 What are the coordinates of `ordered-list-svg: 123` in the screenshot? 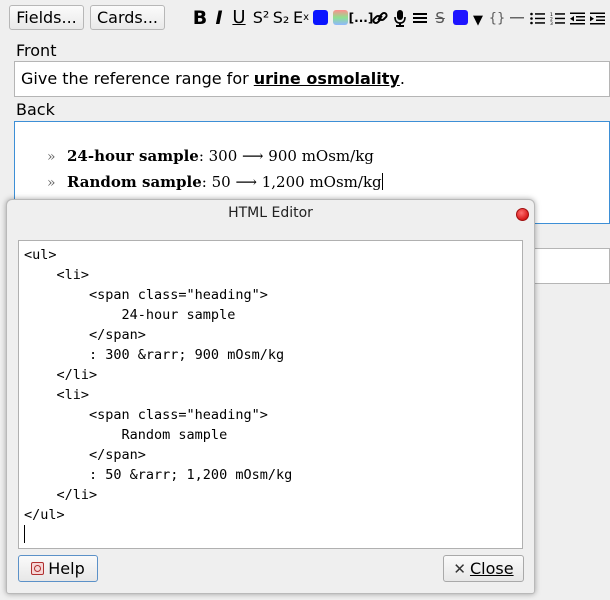 It's located at (557, 18).